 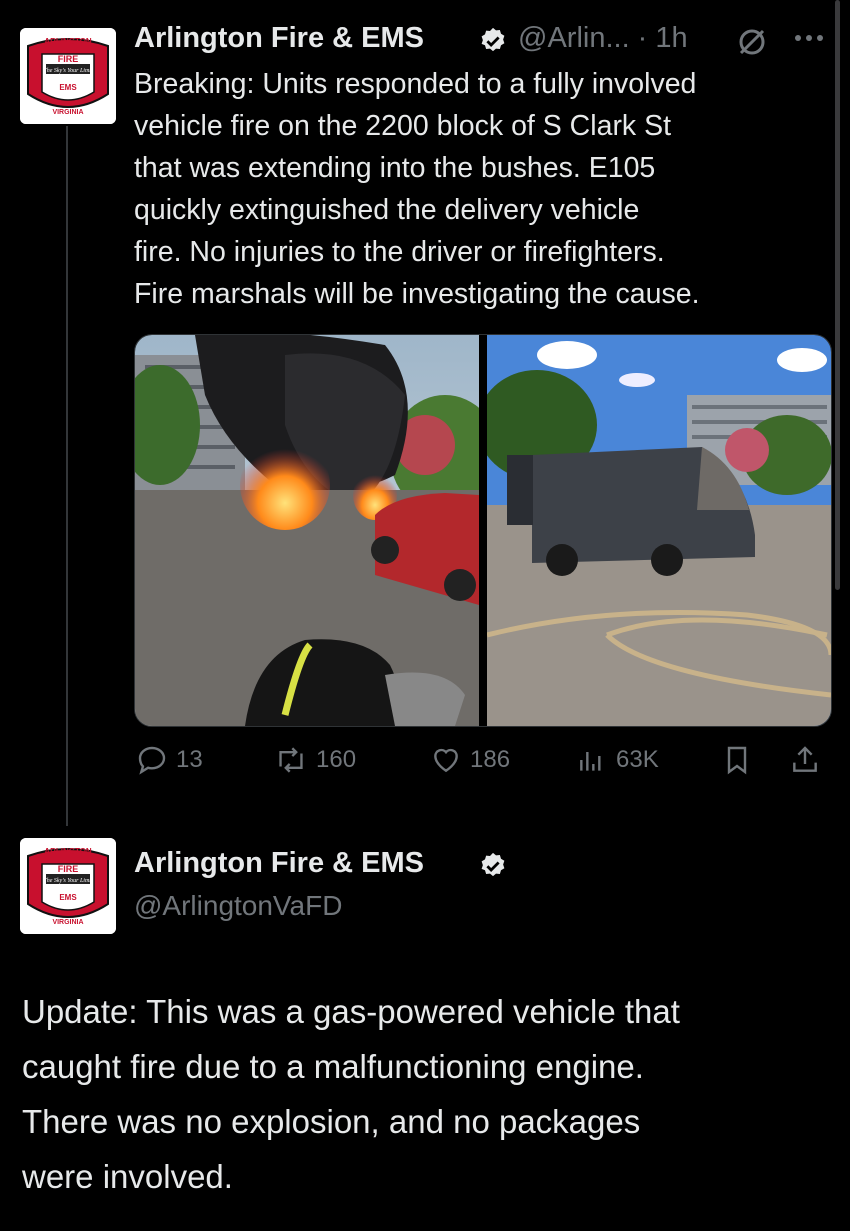 What do you see at coordinates (752, 44) in the screenshot?
I see `grok-icon` at bounding box center [752, 44].